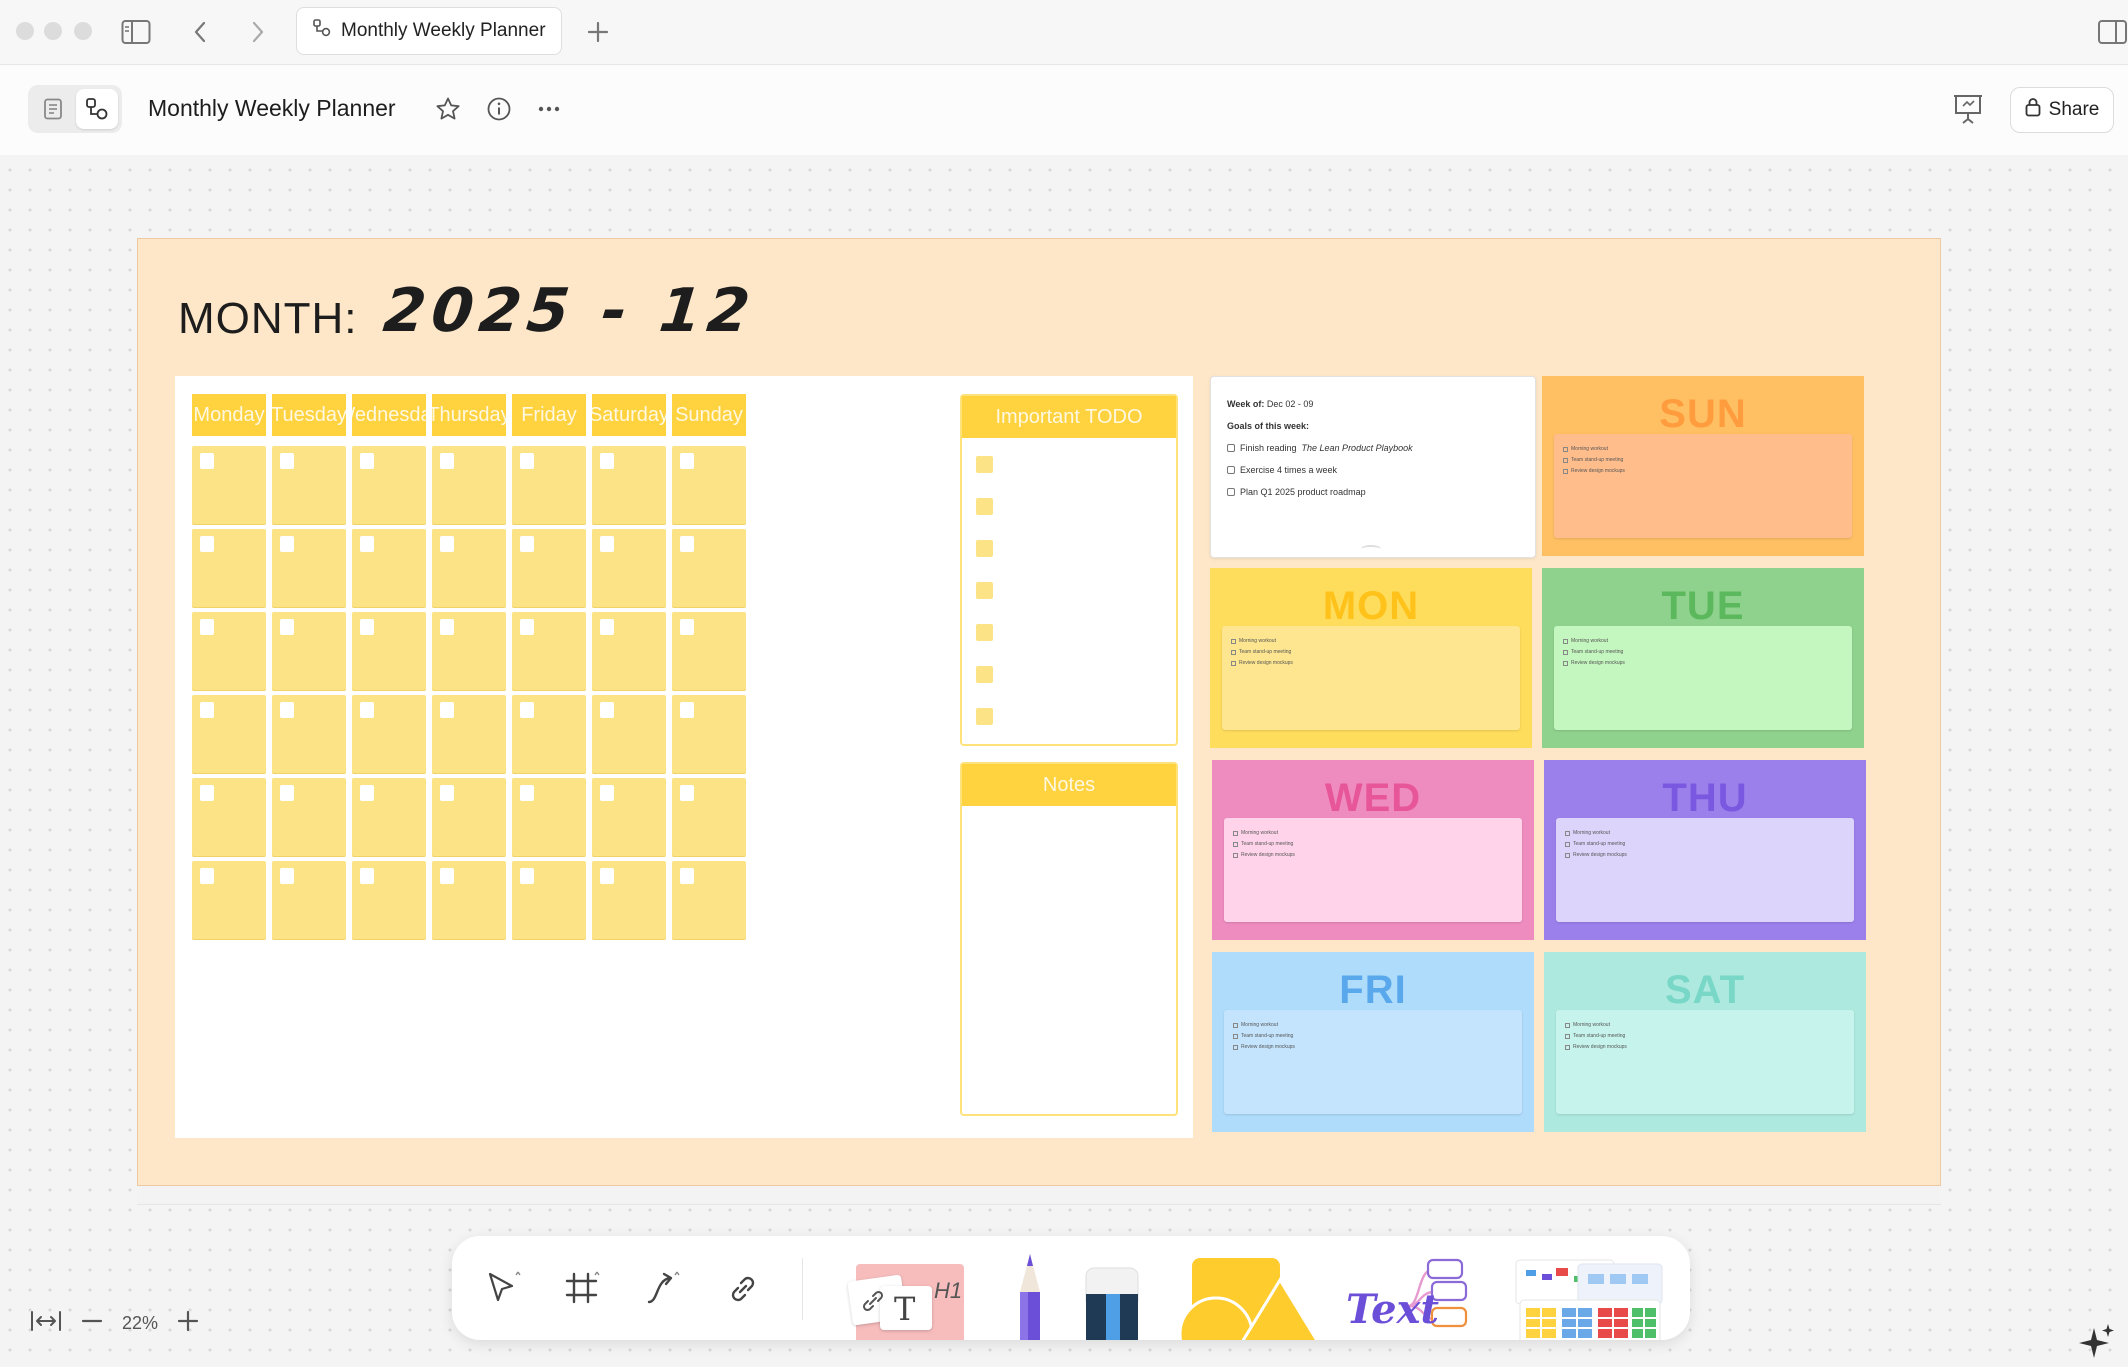 The height and width of the screenshot is (1367, 2128). I want to click on window-minimize-dot, so click(53, 31).